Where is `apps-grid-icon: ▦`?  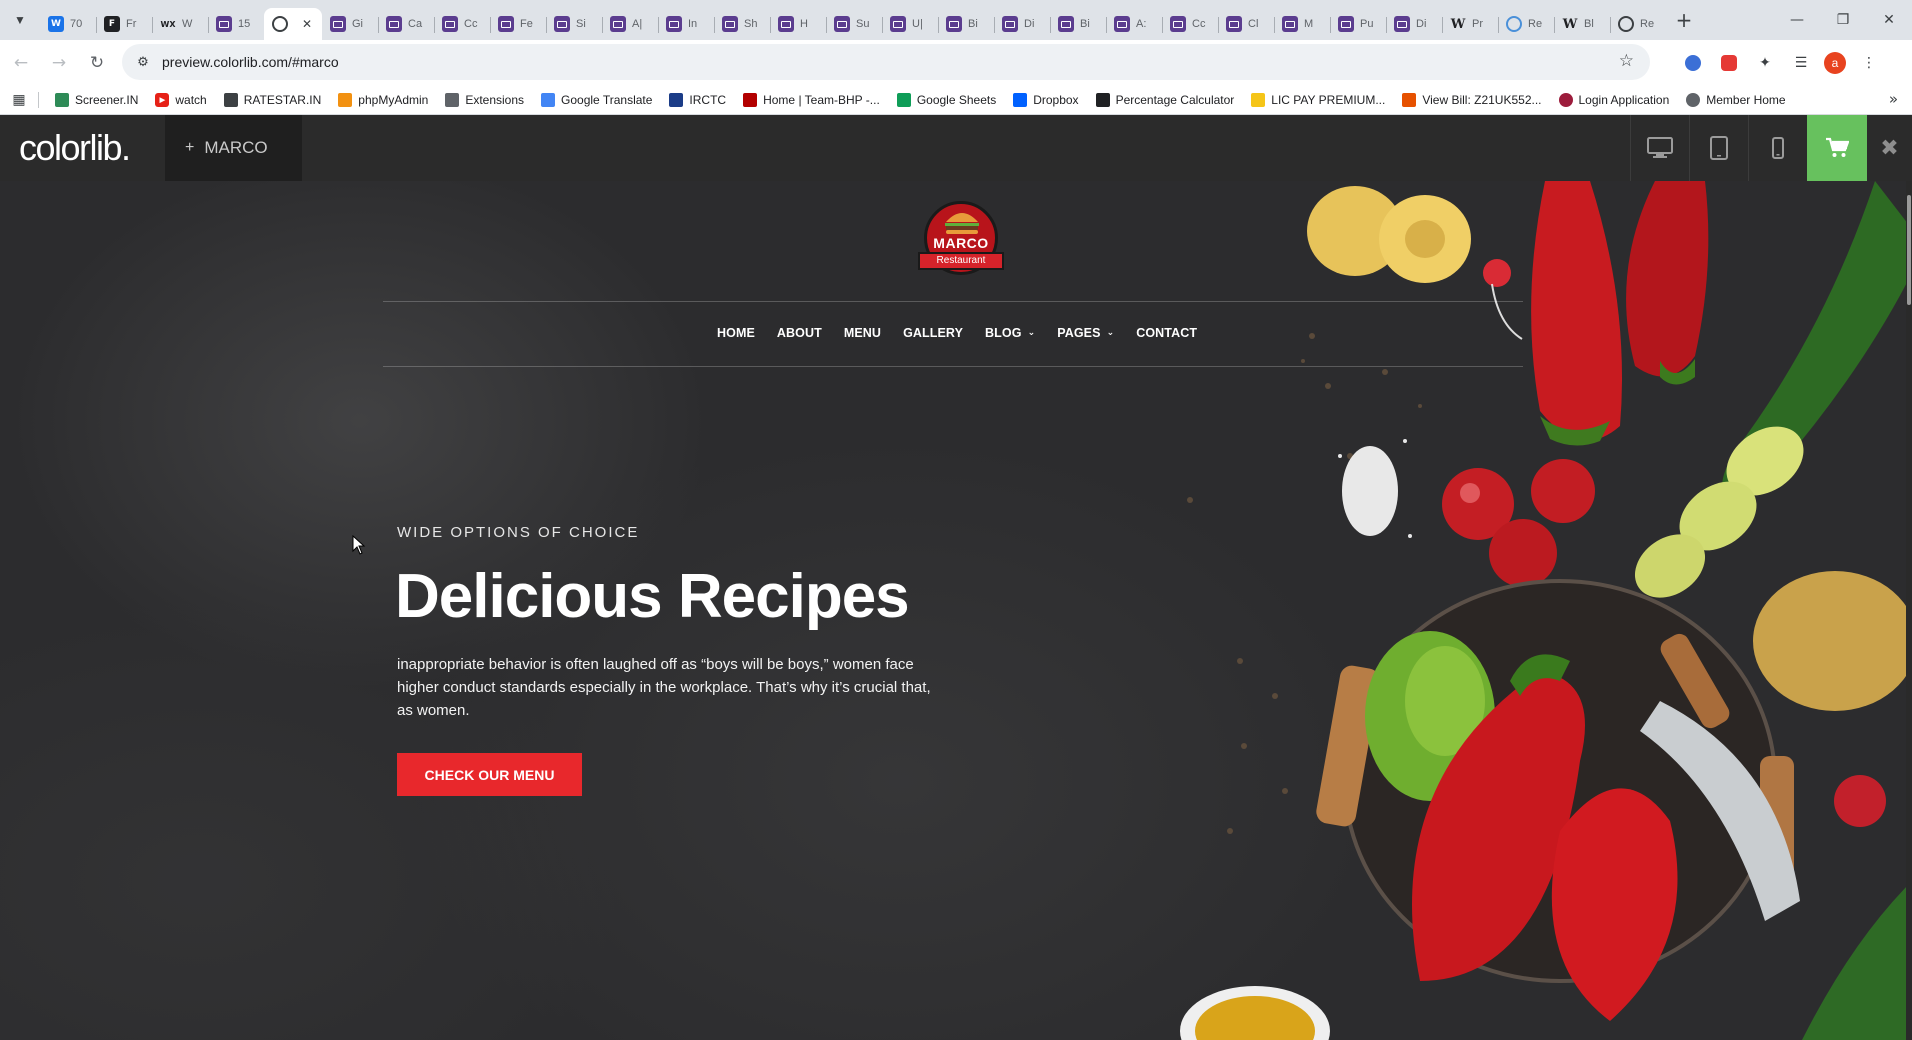 apps-grid-icon: ▦ is located at coordinates (19, 100).